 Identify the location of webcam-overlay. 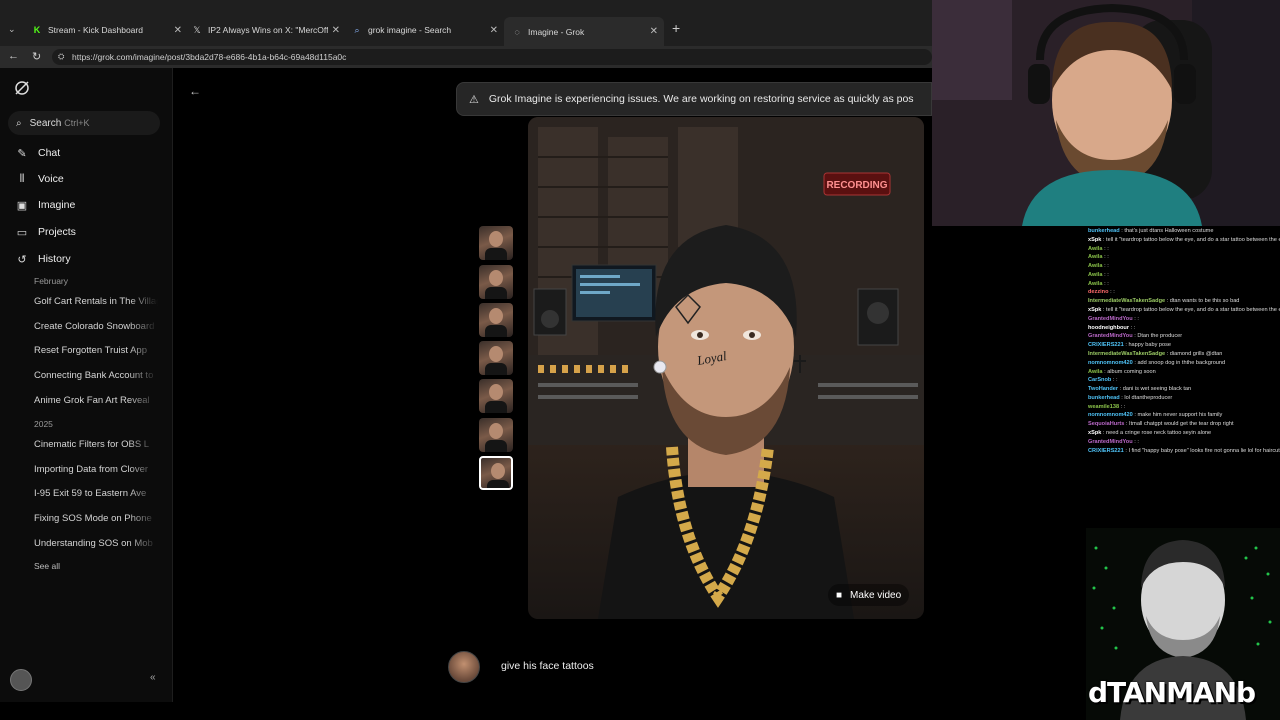
(1106, 113).